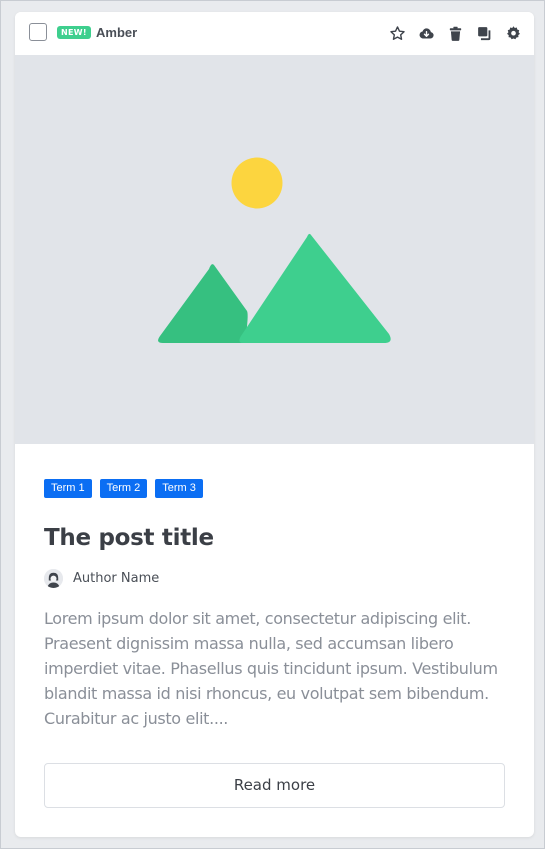 This screenshot has height=849, width=545. What do you see at coordinates (426, 33) in the screenshot?
I see `cloud-download-icon` at bounding box center [426, 33].